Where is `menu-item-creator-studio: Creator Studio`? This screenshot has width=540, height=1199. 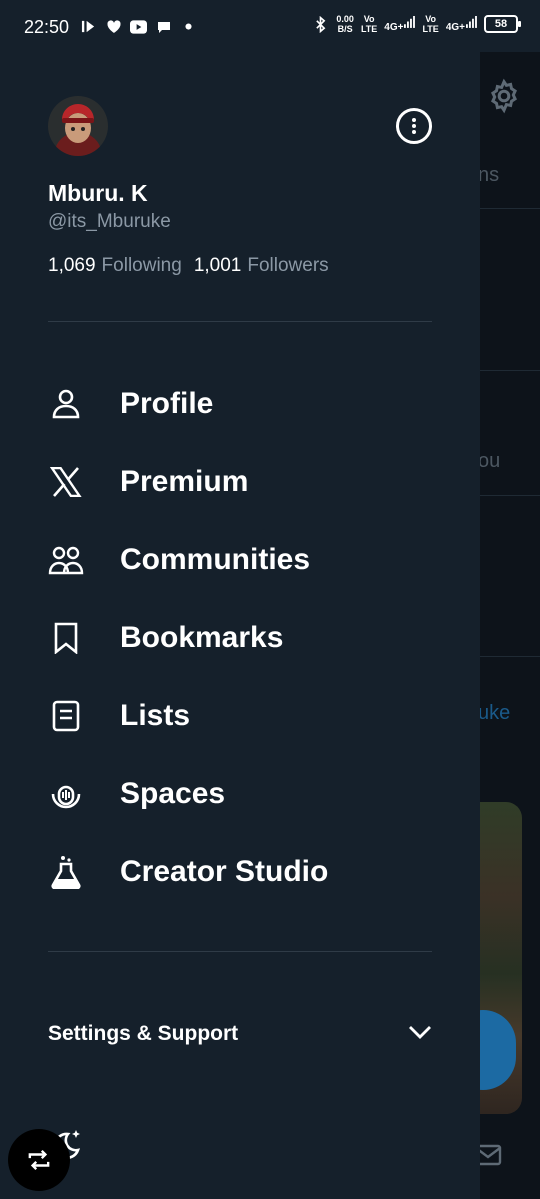 menu-item-creator-studio: Creator Studio is located at coordinates (240, 872).